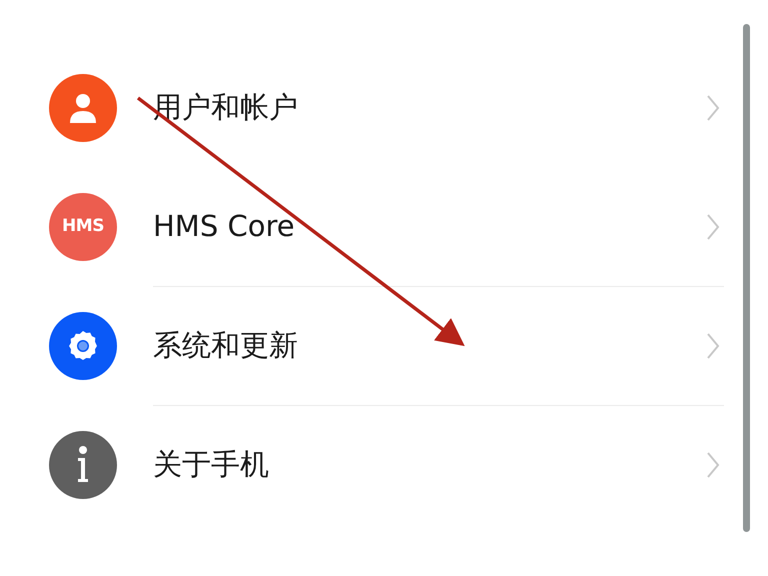  I want to click on item-label: 用户和帐户, so click(226, 107).